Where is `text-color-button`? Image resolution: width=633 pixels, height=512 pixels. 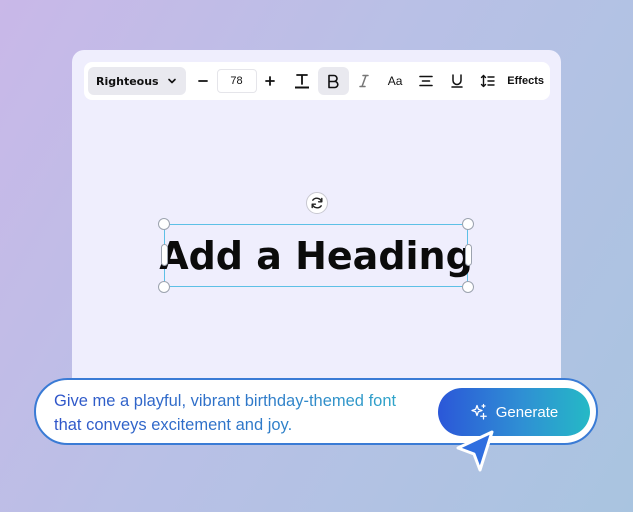 text-color-button is located at coordinates (302, 81).